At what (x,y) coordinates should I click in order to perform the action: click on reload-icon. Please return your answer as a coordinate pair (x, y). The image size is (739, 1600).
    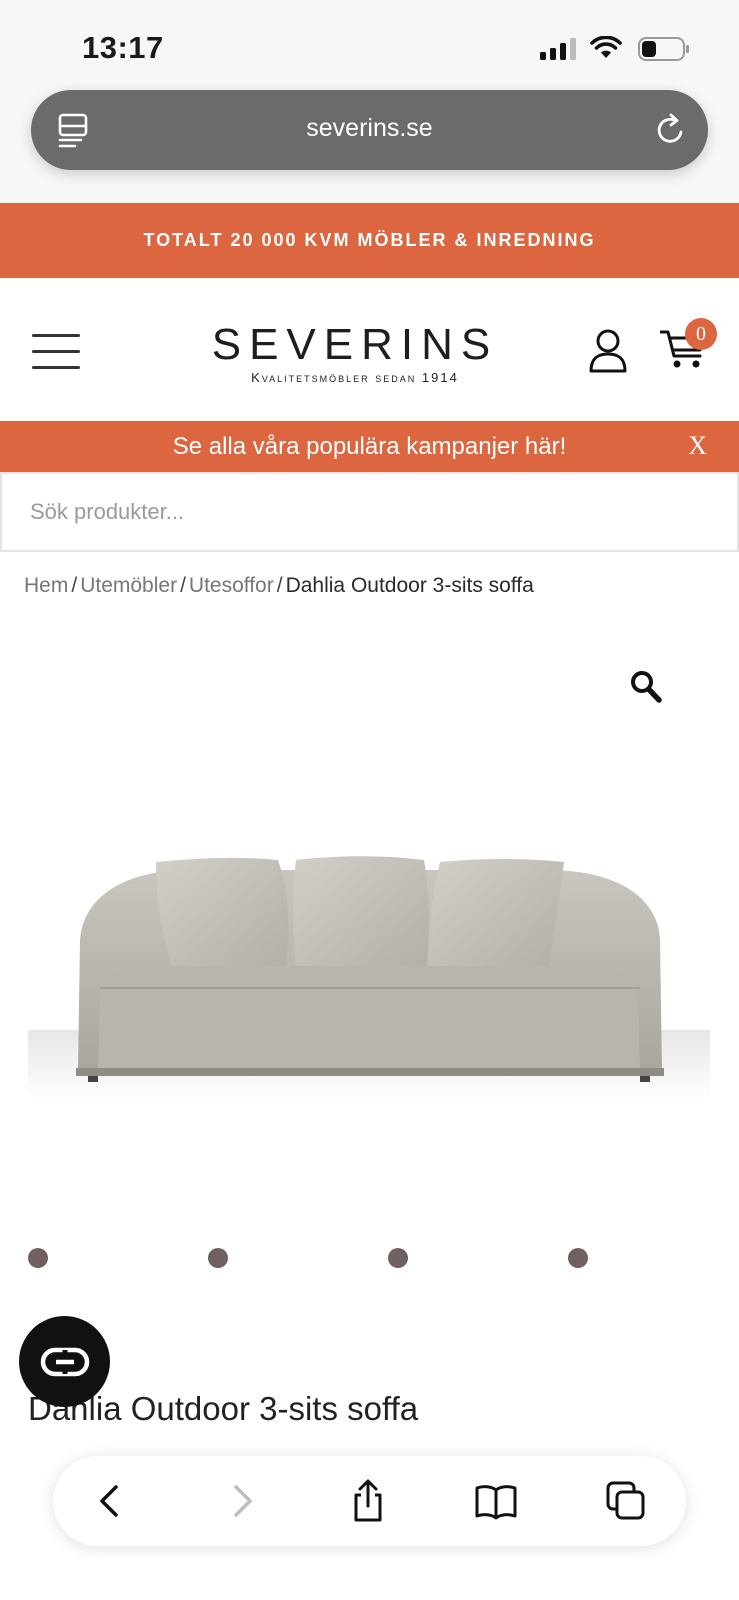
    Looking at the image, I should click on (671, 130).